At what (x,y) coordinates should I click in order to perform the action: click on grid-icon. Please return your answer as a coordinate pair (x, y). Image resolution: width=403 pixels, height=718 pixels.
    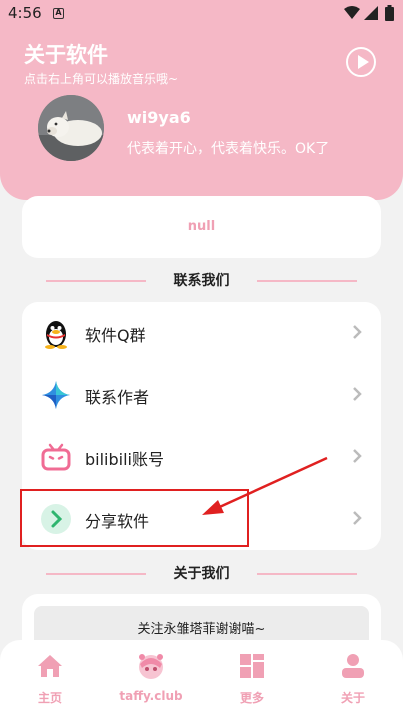
    Looking at the image, I should click on (252, 666).